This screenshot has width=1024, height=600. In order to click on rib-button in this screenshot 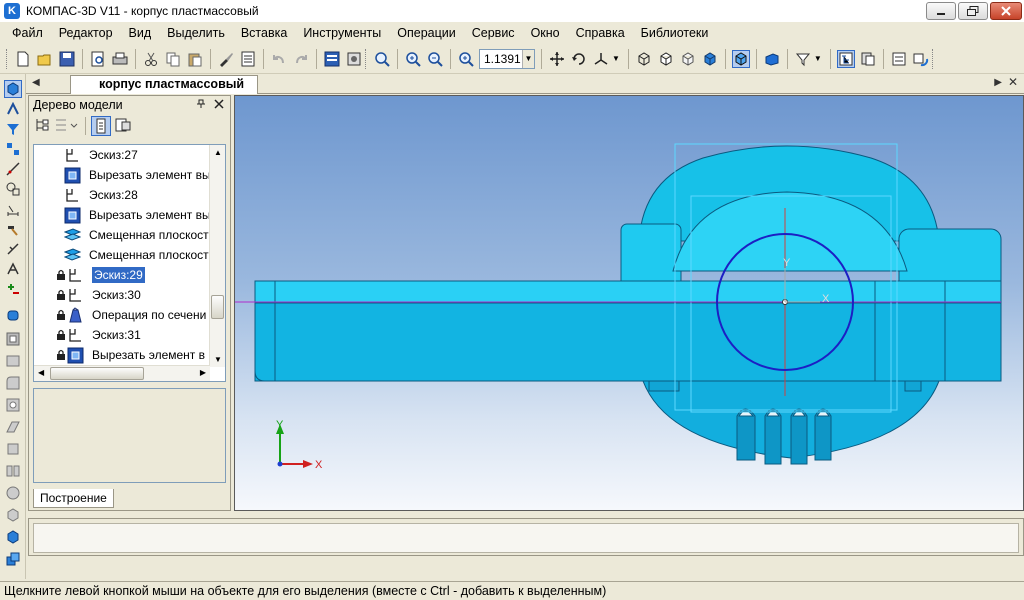, I will do `click(13, 427)`.